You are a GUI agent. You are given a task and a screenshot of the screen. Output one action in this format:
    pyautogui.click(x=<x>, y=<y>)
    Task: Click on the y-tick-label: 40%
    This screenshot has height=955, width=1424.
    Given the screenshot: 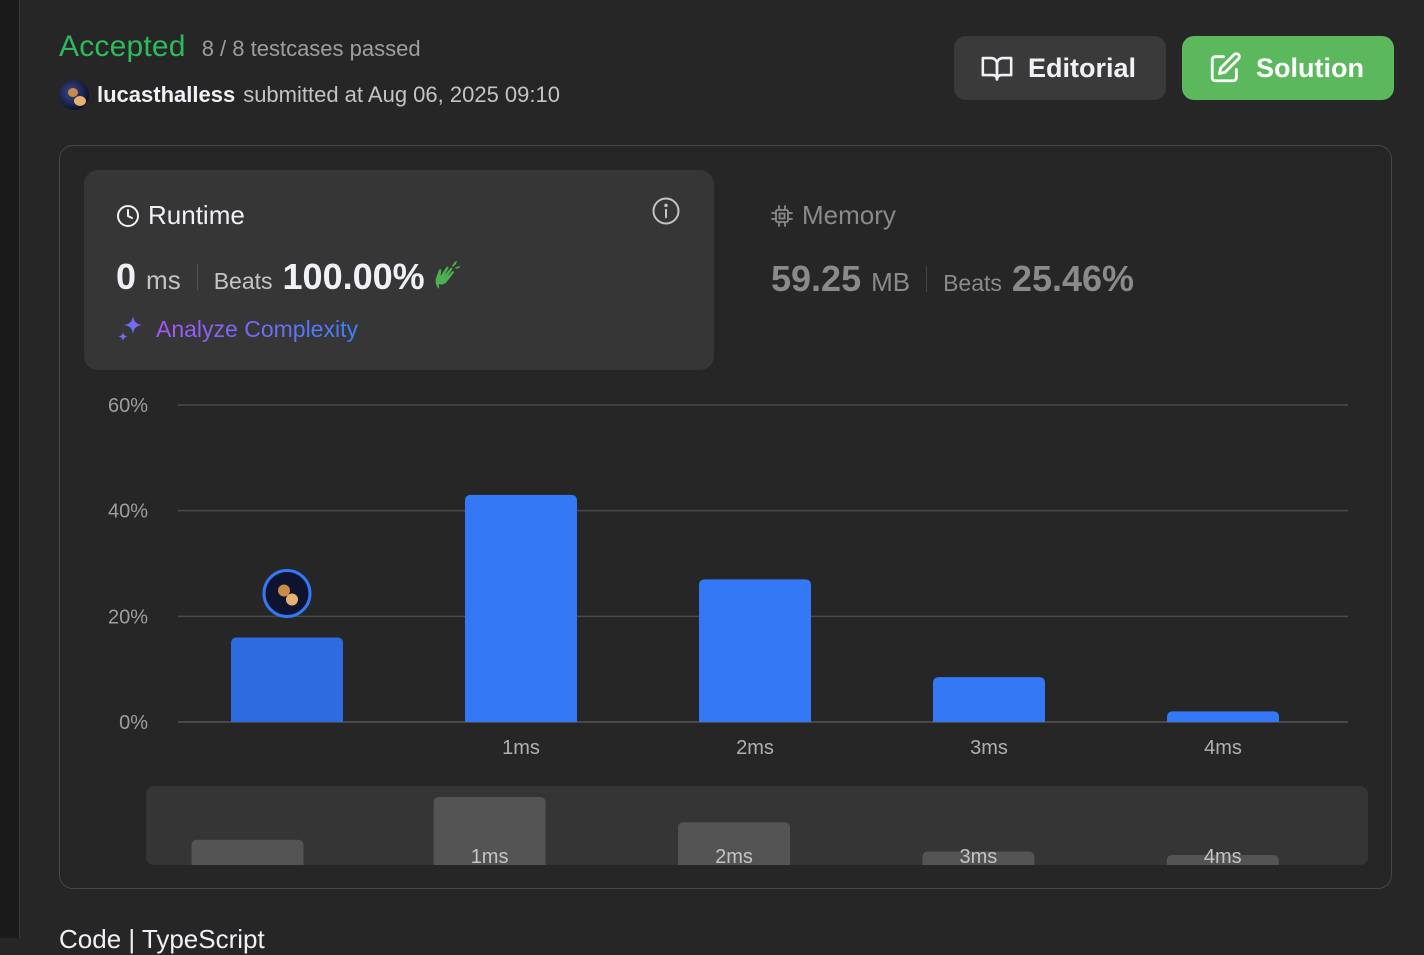 What is the action you would take?
    pyautogui.click(x=128, y=512)
    